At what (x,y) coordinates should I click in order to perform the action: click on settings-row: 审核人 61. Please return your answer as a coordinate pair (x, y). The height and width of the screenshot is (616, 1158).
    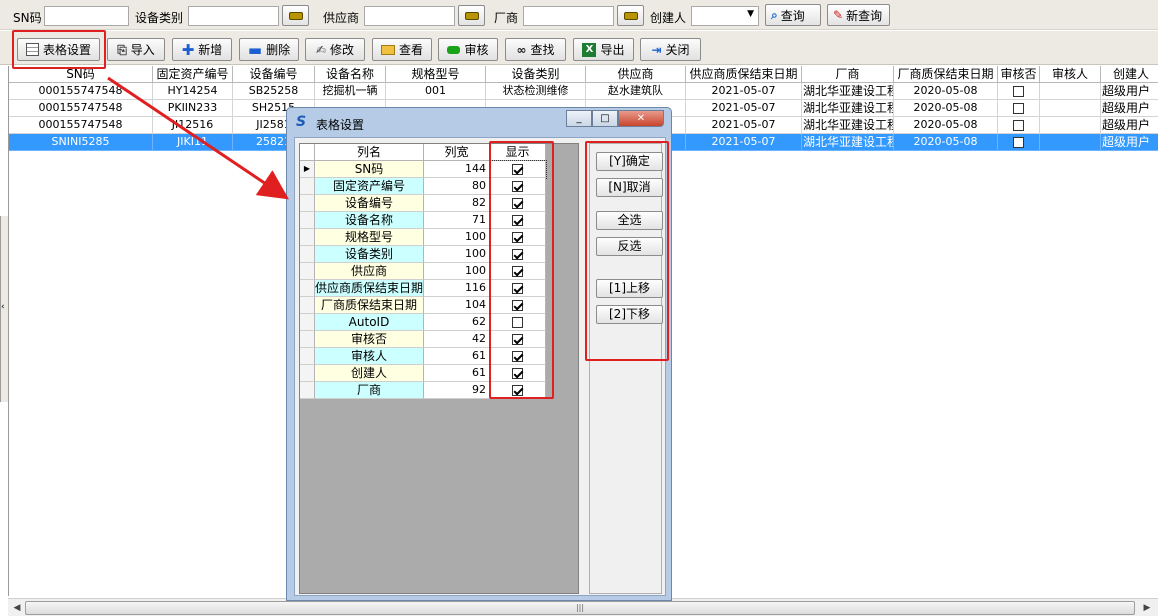
    Looking at the image, I should click on (423, 356).